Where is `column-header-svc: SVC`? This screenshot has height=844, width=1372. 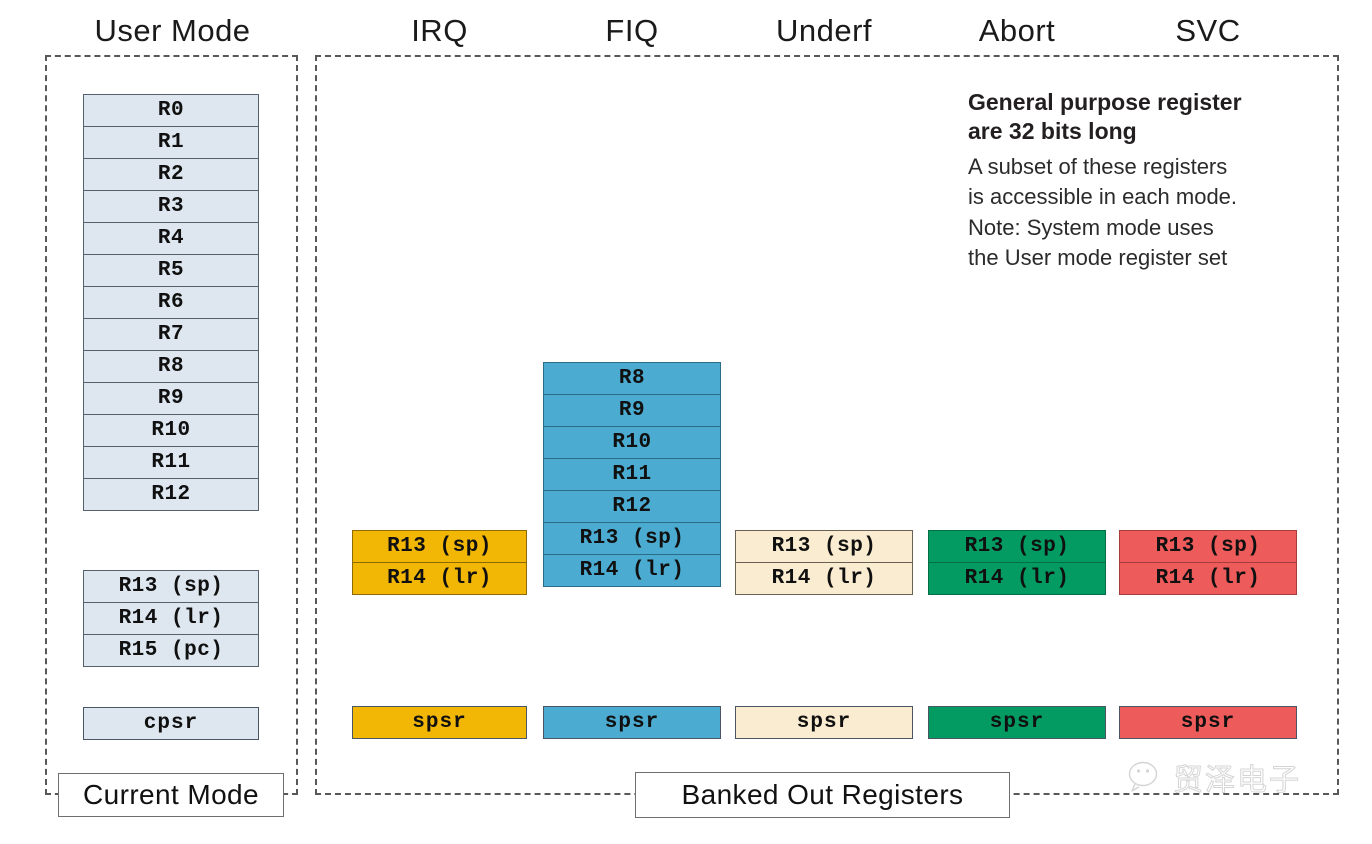 column-header-svc: SVC is located at coordinates (1208, 30).